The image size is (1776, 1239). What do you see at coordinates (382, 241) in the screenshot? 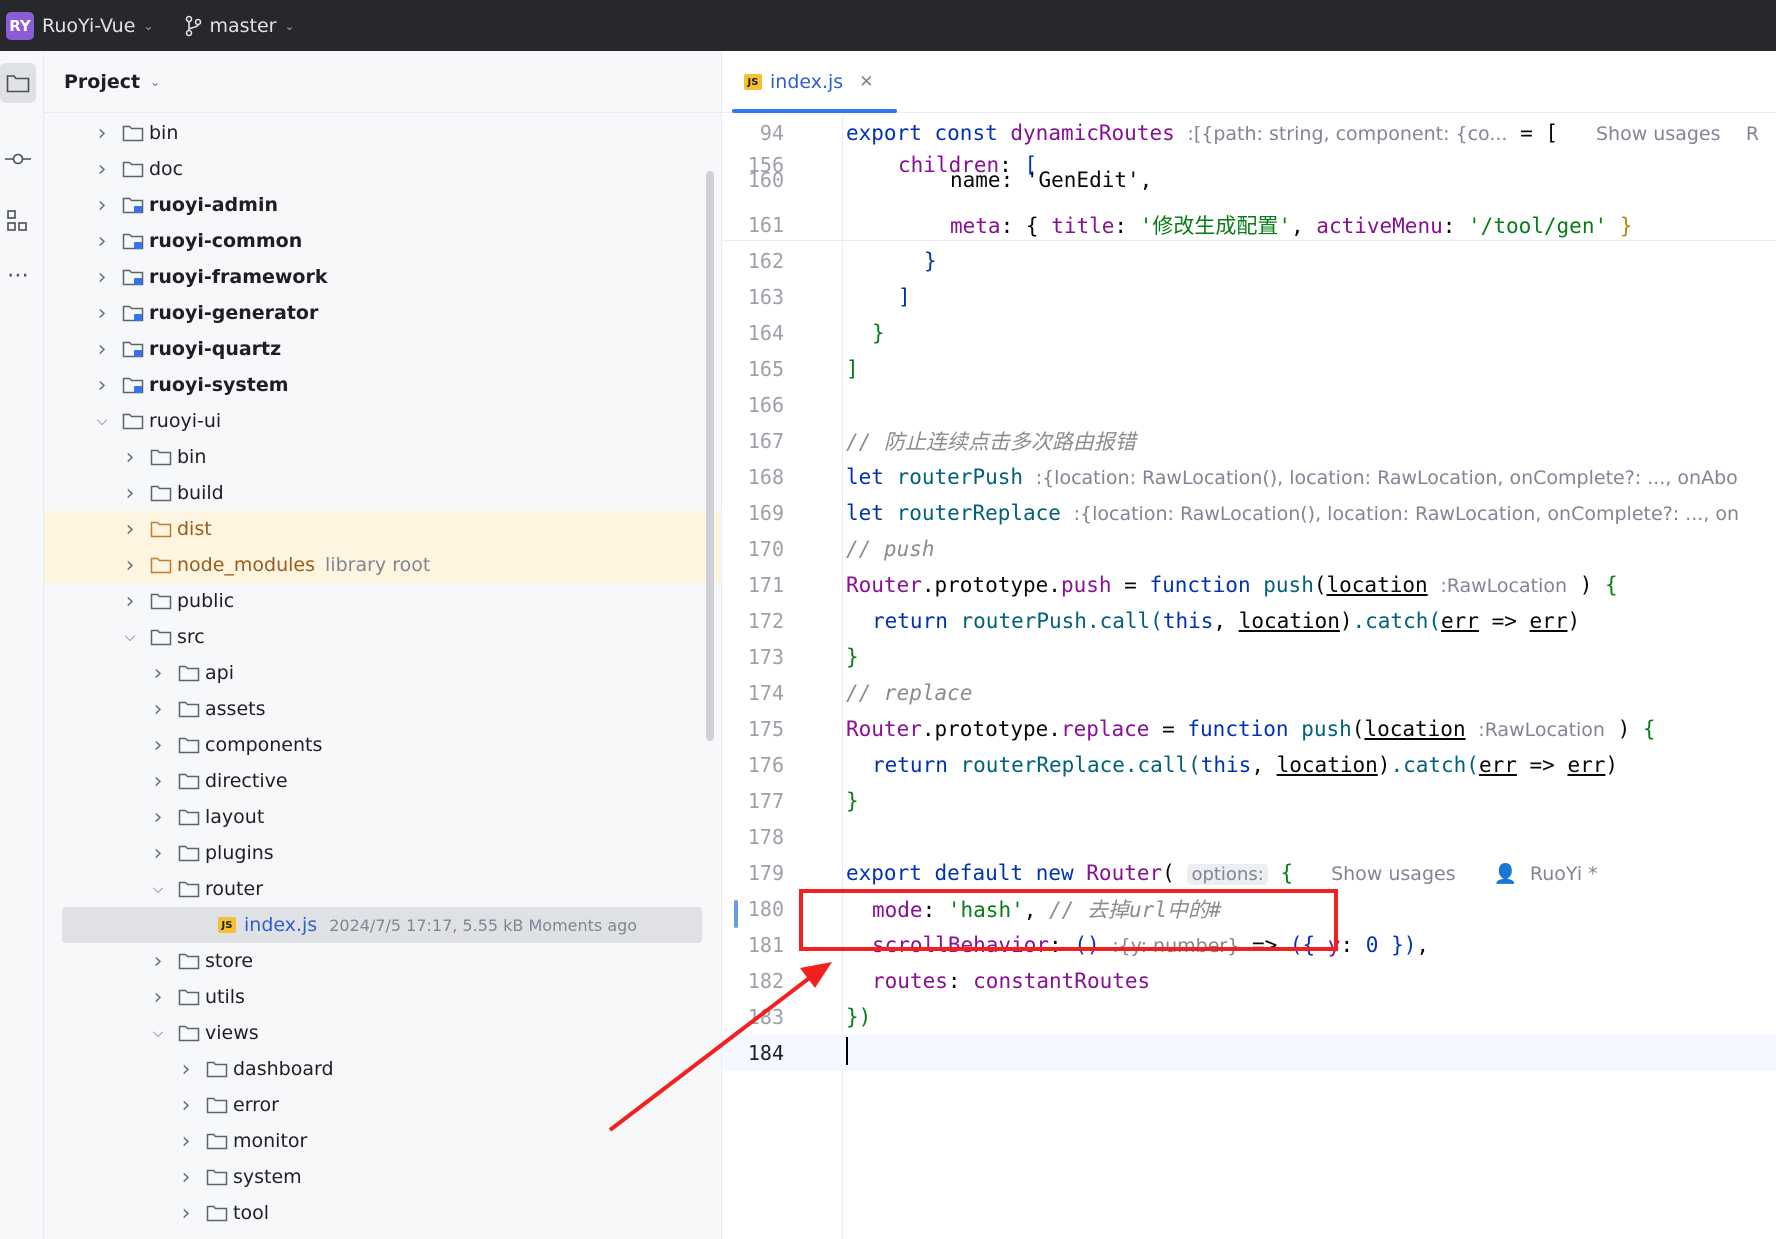
I see `folder-node: › ruoyi-common` at bounding box center [382, 241].